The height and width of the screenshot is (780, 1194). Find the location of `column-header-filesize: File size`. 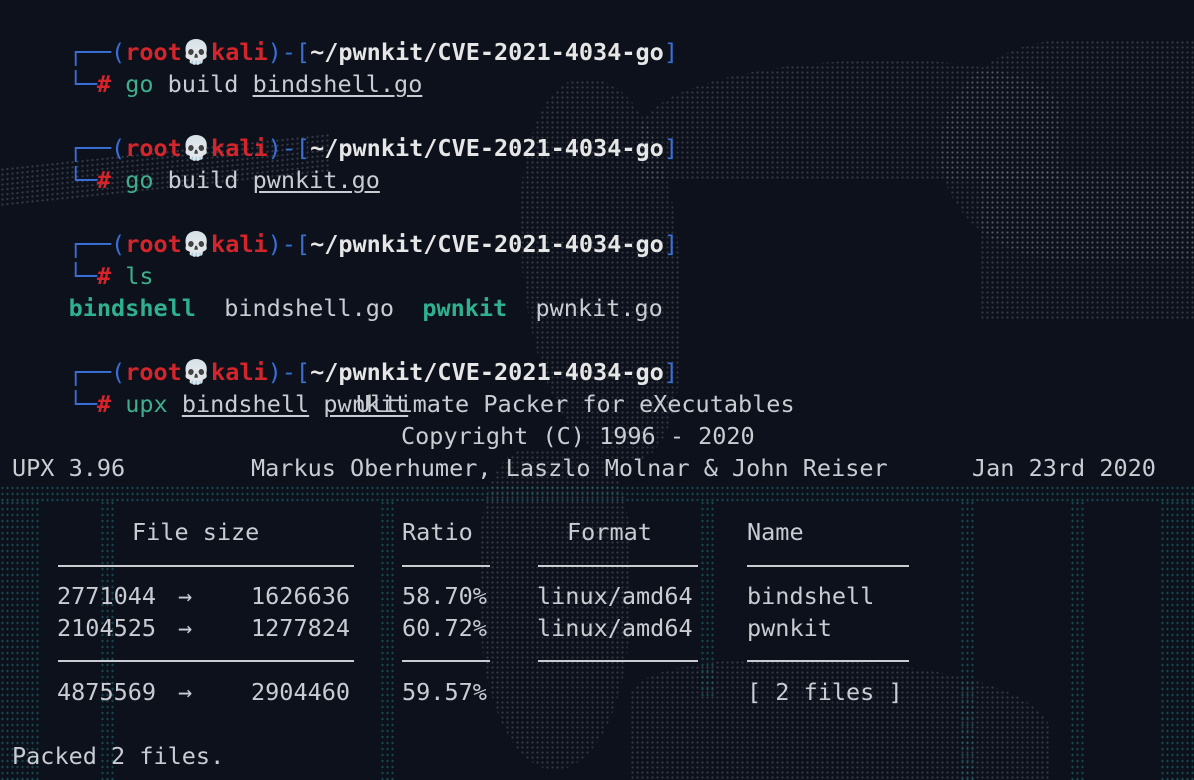

column-header-filesize: File size is located at coordinates (196, 532).